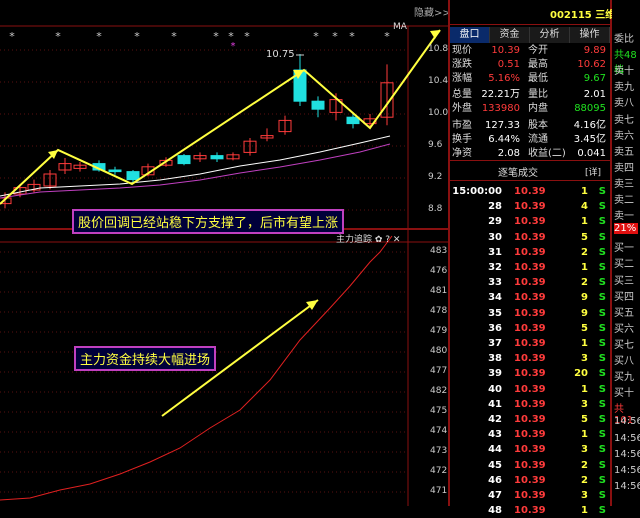 The width and height of the screenshot is (640, 518). I want to click on orderbook-item: 买三, so click(624, 281).